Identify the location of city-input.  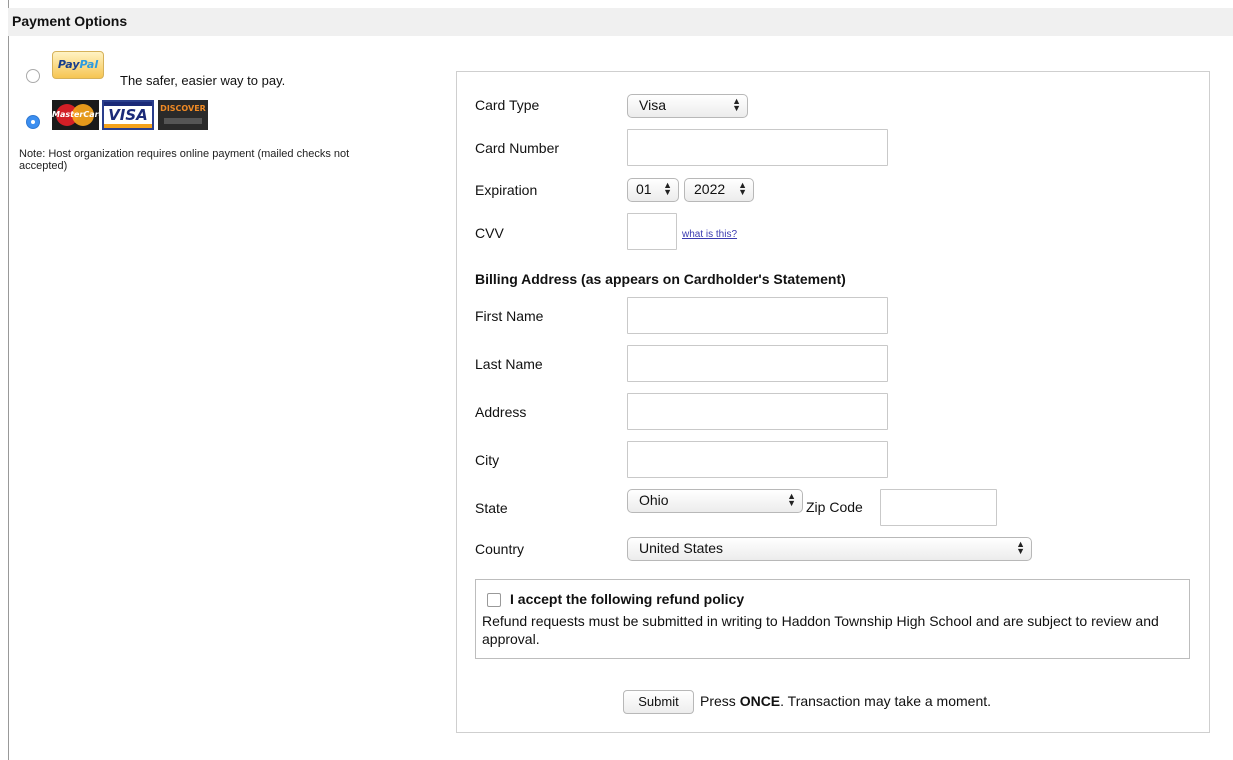
(757, 459).